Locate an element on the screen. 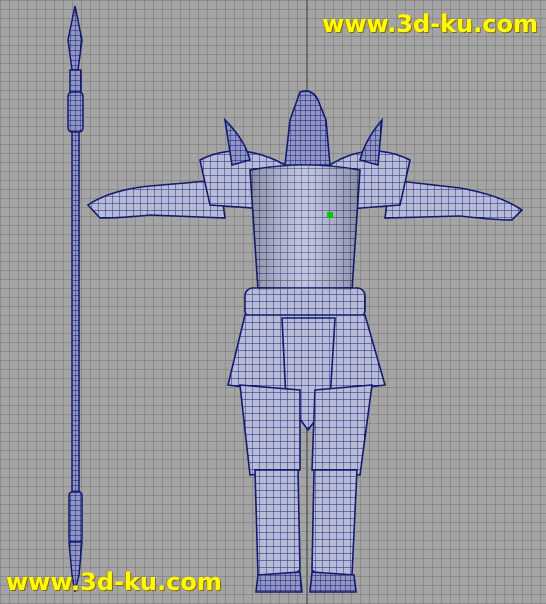  watermark-bottom: www.3d-ku.com is located at coordinates (114, 582).